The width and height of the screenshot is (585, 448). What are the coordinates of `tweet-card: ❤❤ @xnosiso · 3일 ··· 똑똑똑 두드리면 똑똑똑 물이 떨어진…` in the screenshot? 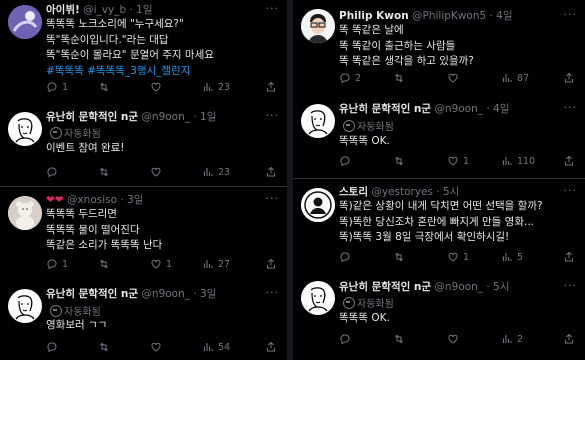 It's located at (143, 233).